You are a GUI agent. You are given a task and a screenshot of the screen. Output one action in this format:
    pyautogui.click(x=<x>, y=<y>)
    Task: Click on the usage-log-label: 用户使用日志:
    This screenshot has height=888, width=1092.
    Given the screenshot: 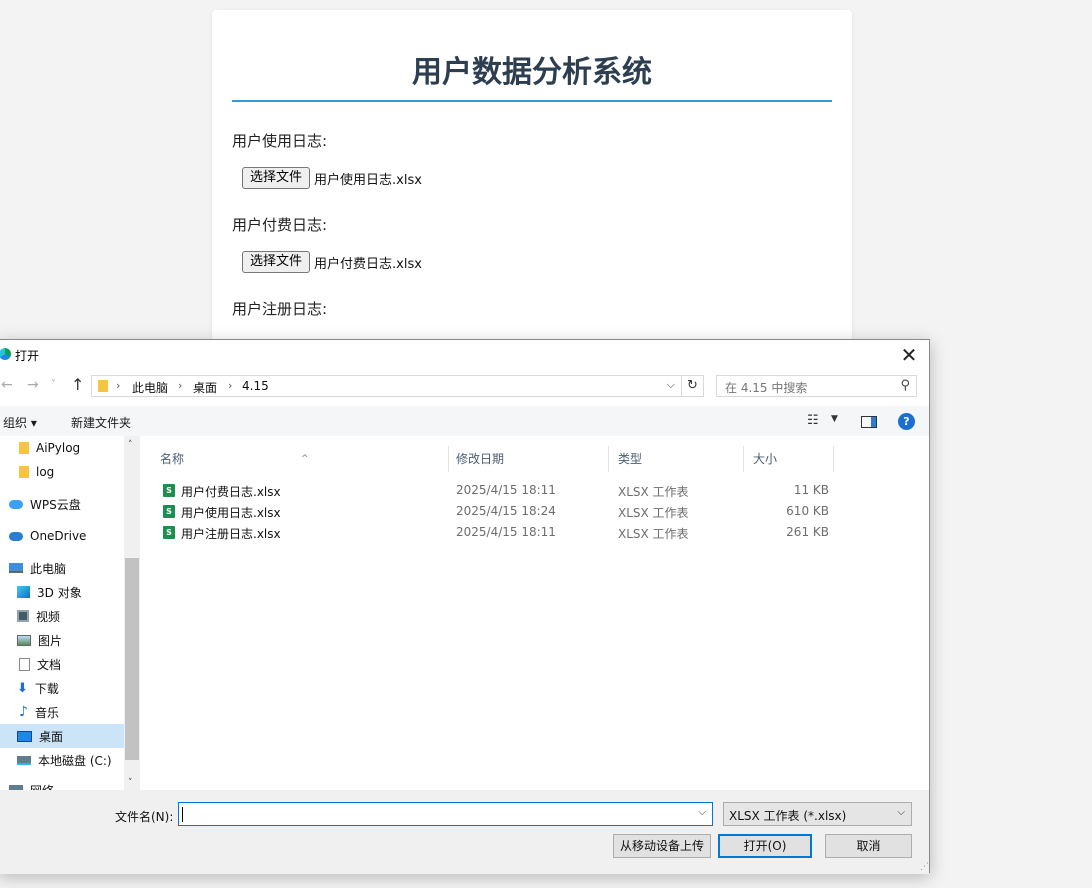 What is the action you would take?
    pyautogui.click(x=280, y=141)
    